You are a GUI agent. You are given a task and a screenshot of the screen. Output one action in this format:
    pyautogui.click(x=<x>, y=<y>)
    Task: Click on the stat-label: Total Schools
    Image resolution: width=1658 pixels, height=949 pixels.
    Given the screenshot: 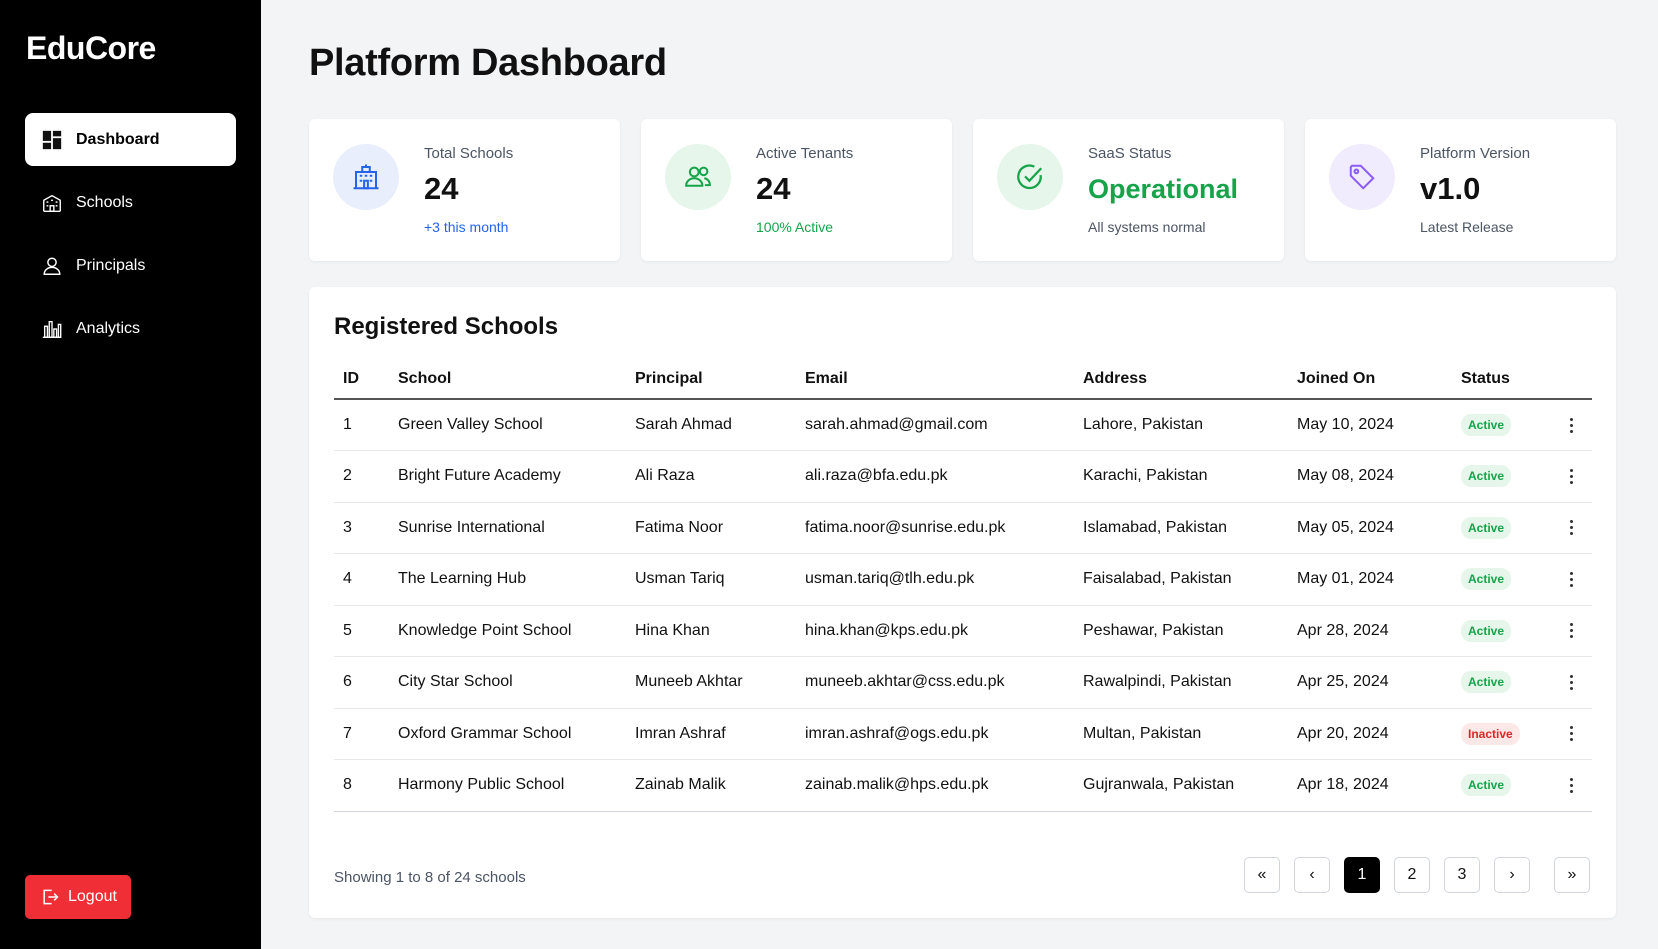 What is the action you would take?
    pyautogui.click(x=469, y=153)
    